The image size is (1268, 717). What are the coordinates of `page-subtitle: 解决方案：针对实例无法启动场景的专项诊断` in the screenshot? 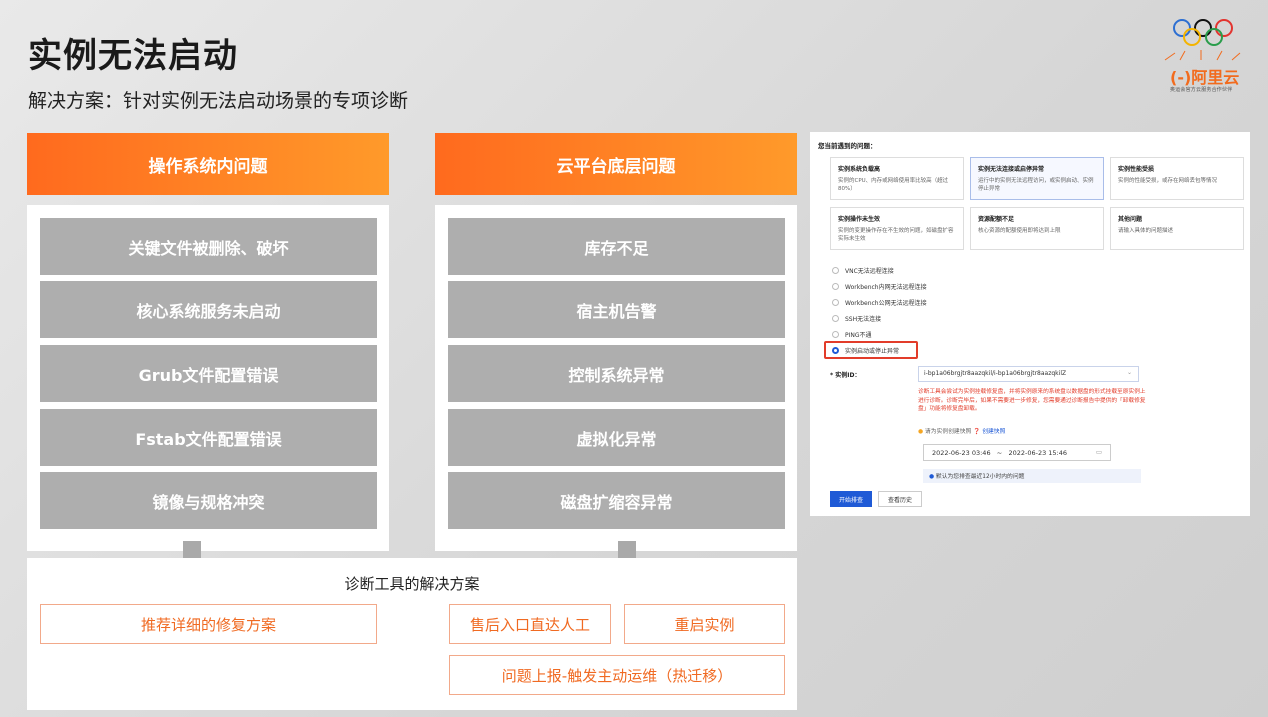 It's located at (218, 101).